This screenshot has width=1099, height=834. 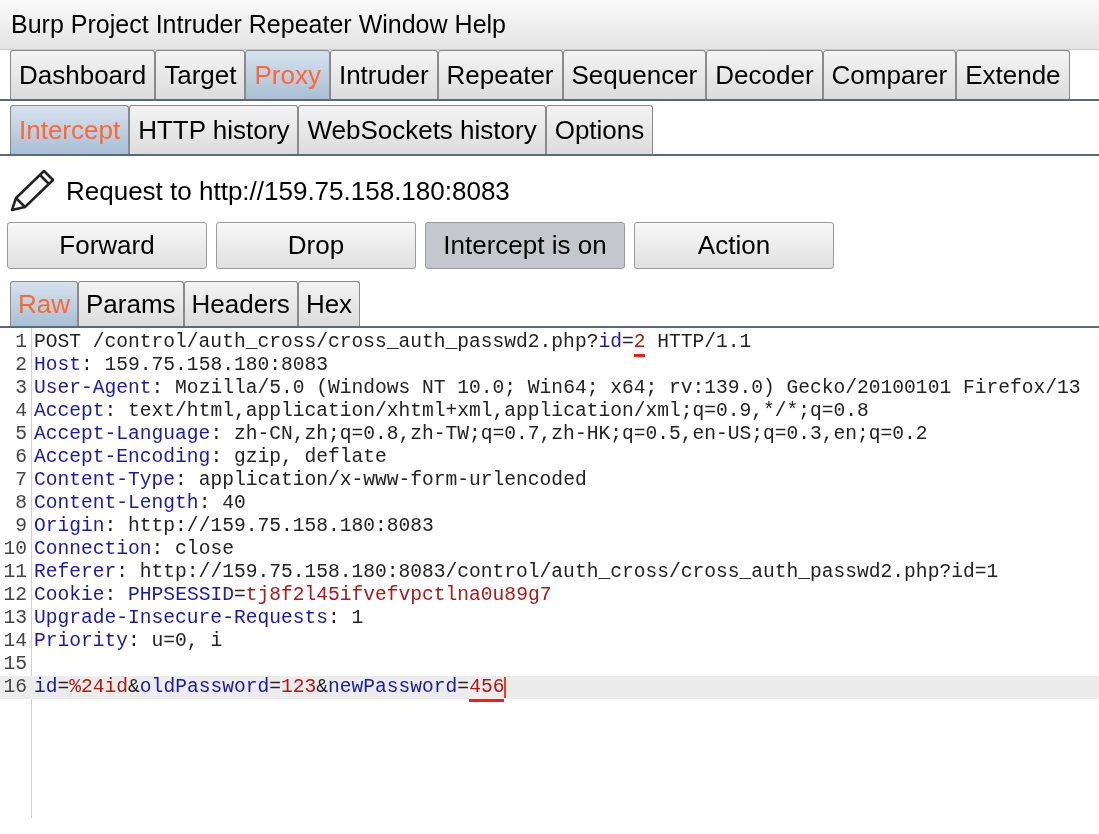 I want to click on line-number: 5, so click(x=20, y=434).